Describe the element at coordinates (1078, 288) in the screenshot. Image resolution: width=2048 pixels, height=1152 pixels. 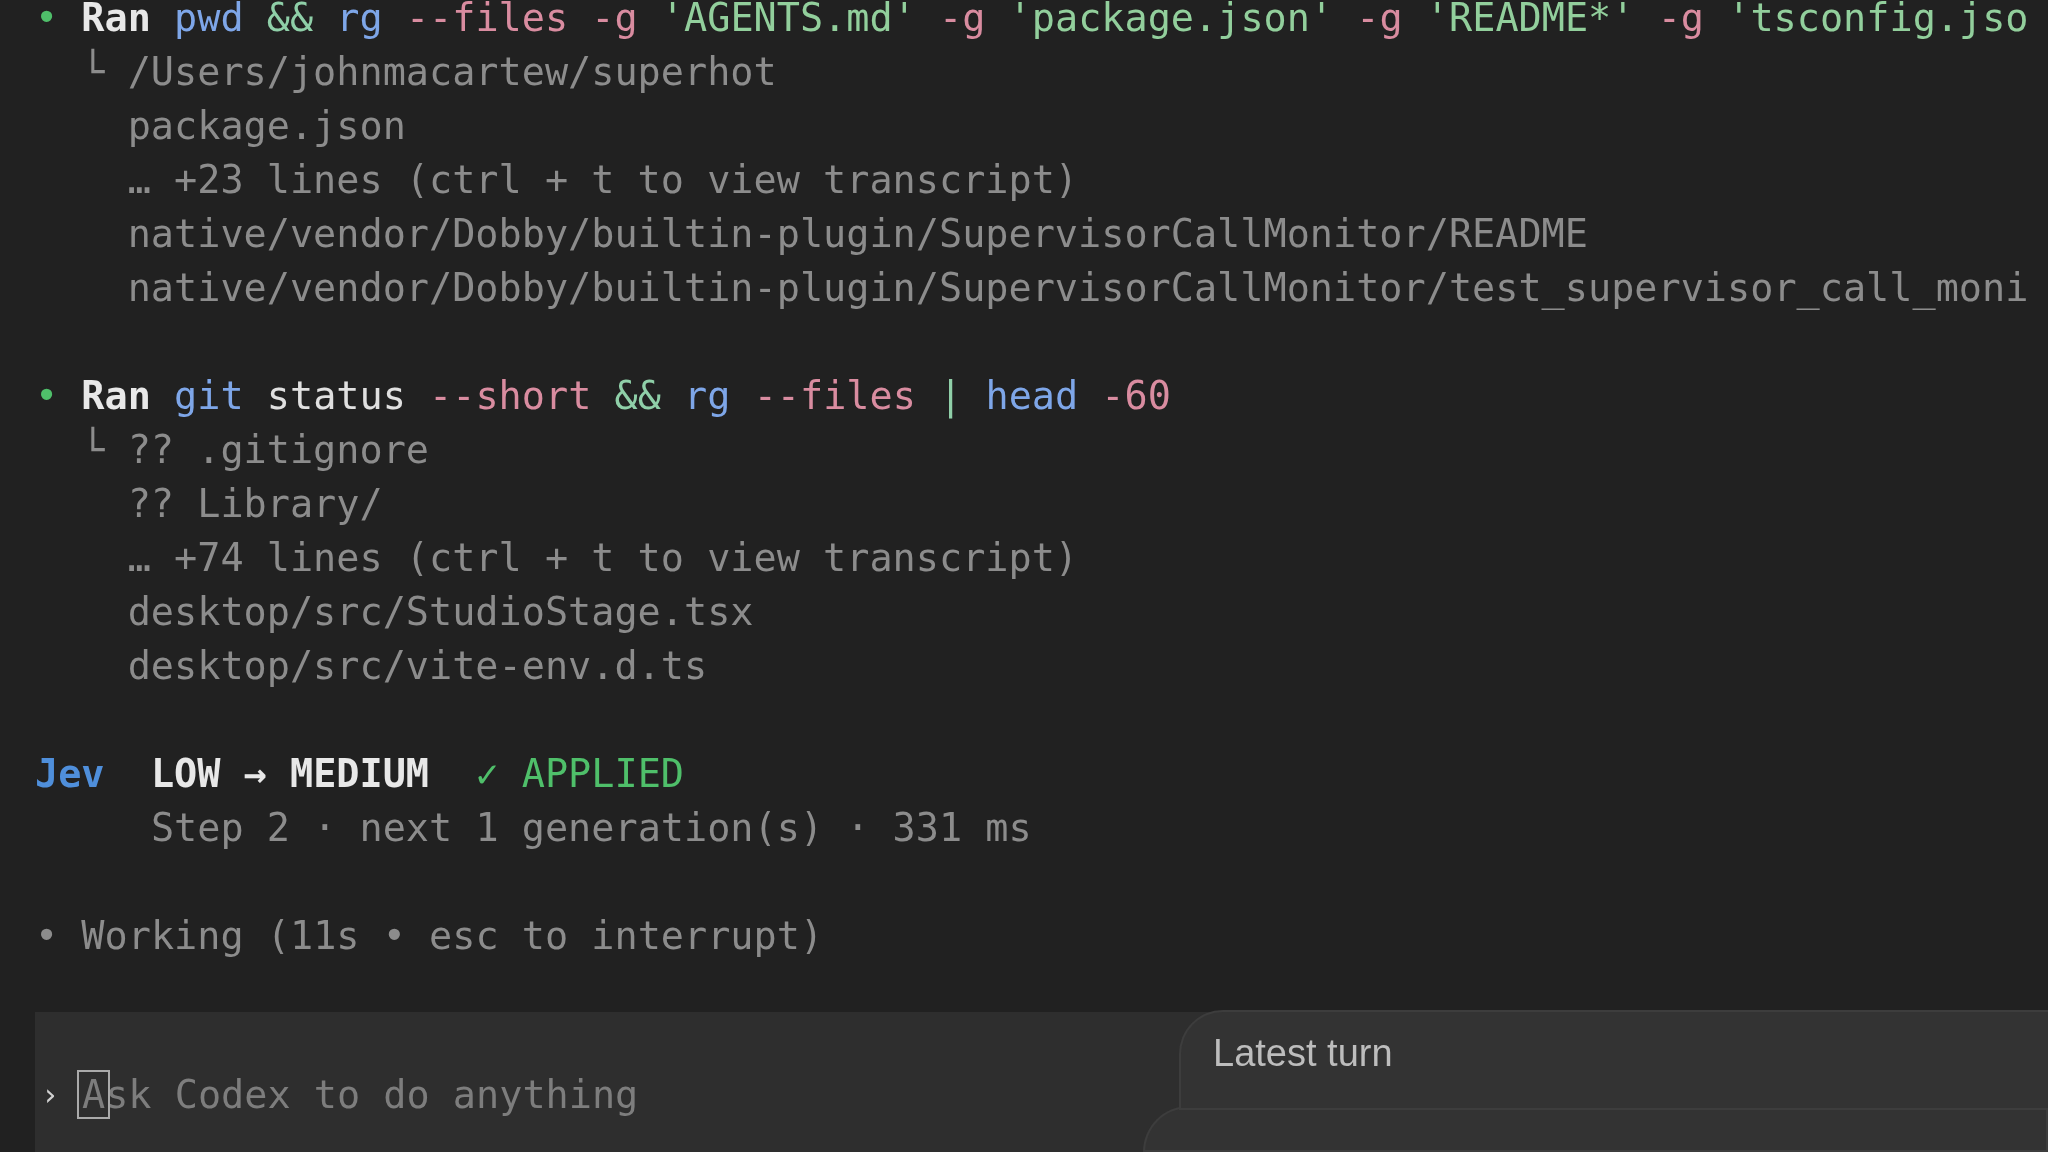
I see `output-line: native/vendor/Dobby/builtin-plugin/SupervisorCallMonitor/test_supervisor_call_moni` at that location.